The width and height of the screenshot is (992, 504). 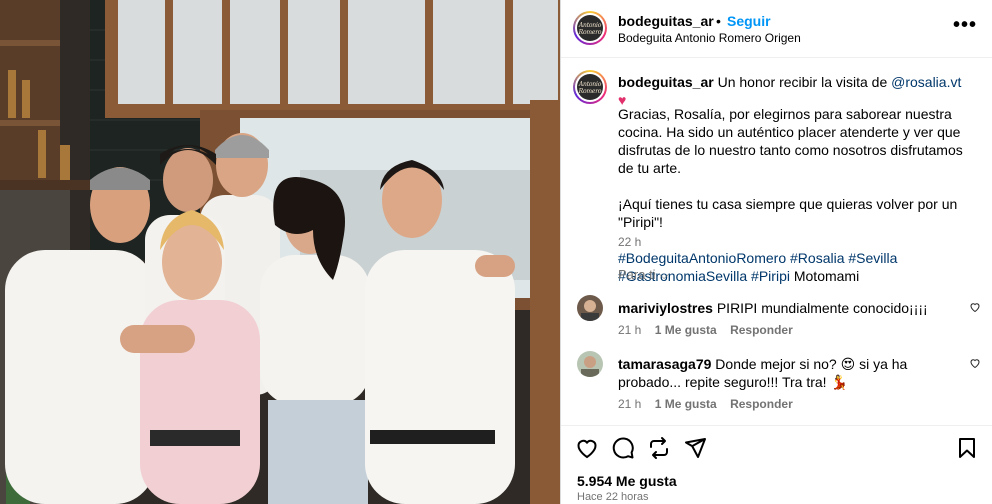 I want to click on send-icon, so click(x=695, y=448).